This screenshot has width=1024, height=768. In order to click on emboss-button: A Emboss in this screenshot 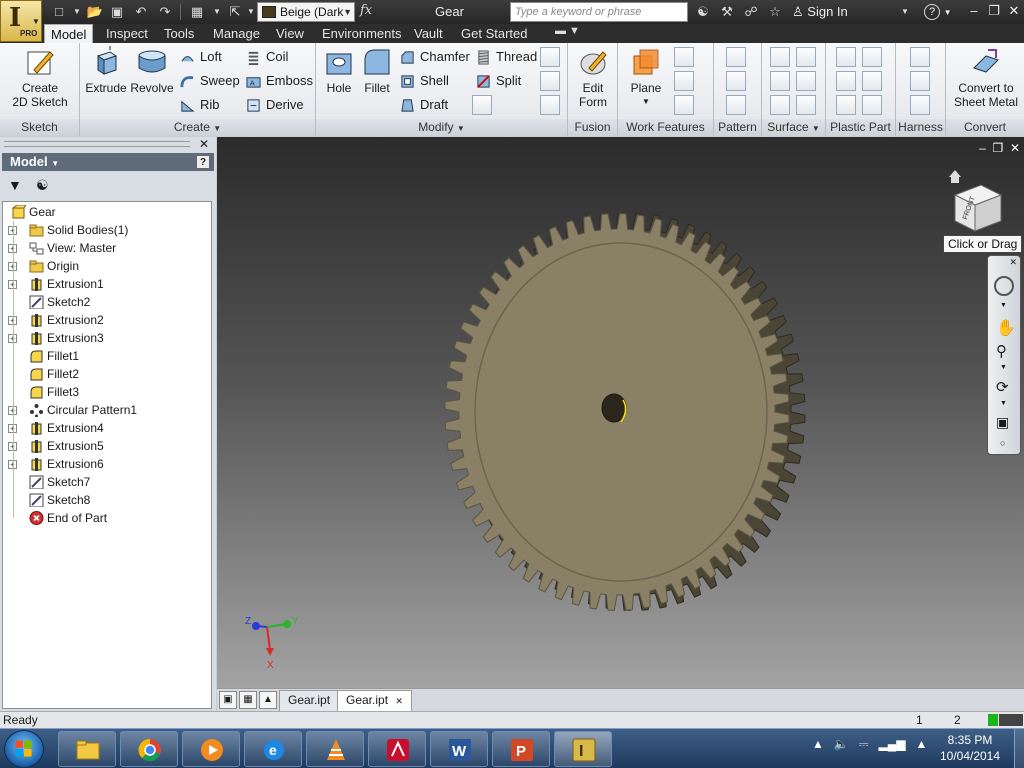, I will do `click(279, 81)`.